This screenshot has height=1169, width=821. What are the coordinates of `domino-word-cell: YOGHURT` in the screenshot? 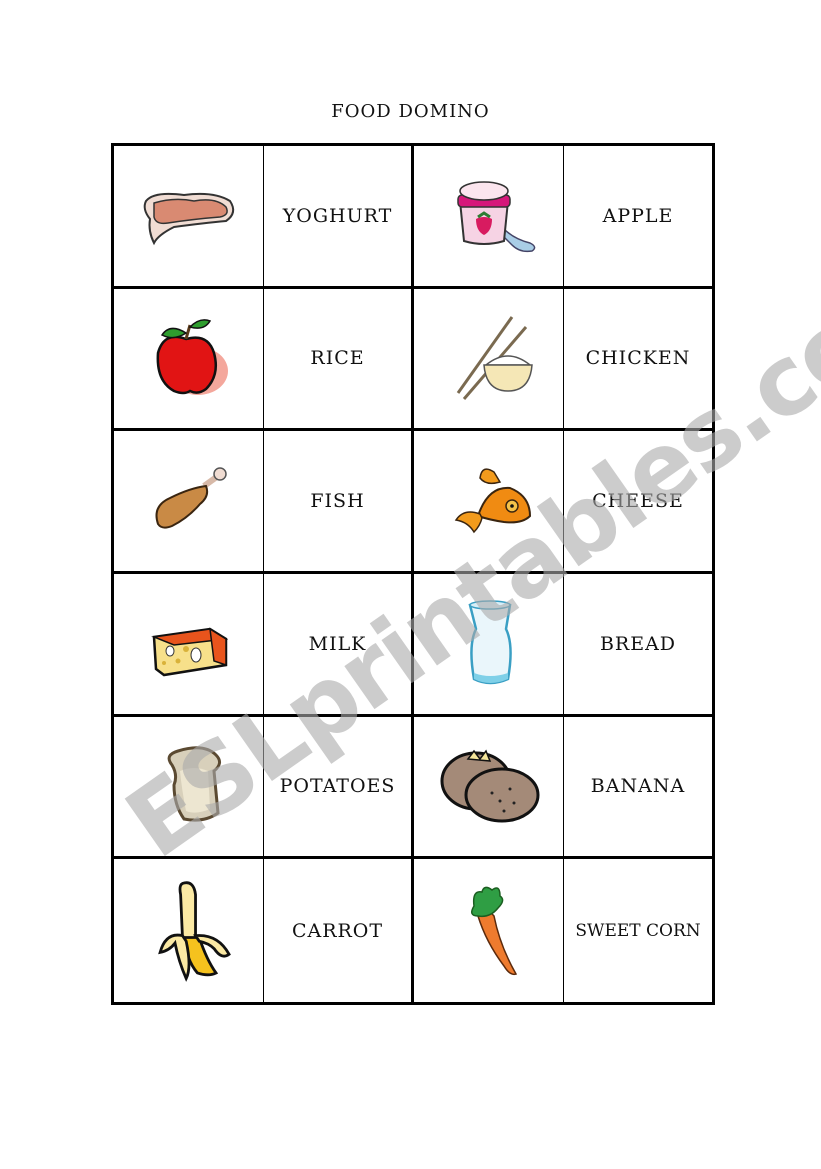 It's located at (339, 216).